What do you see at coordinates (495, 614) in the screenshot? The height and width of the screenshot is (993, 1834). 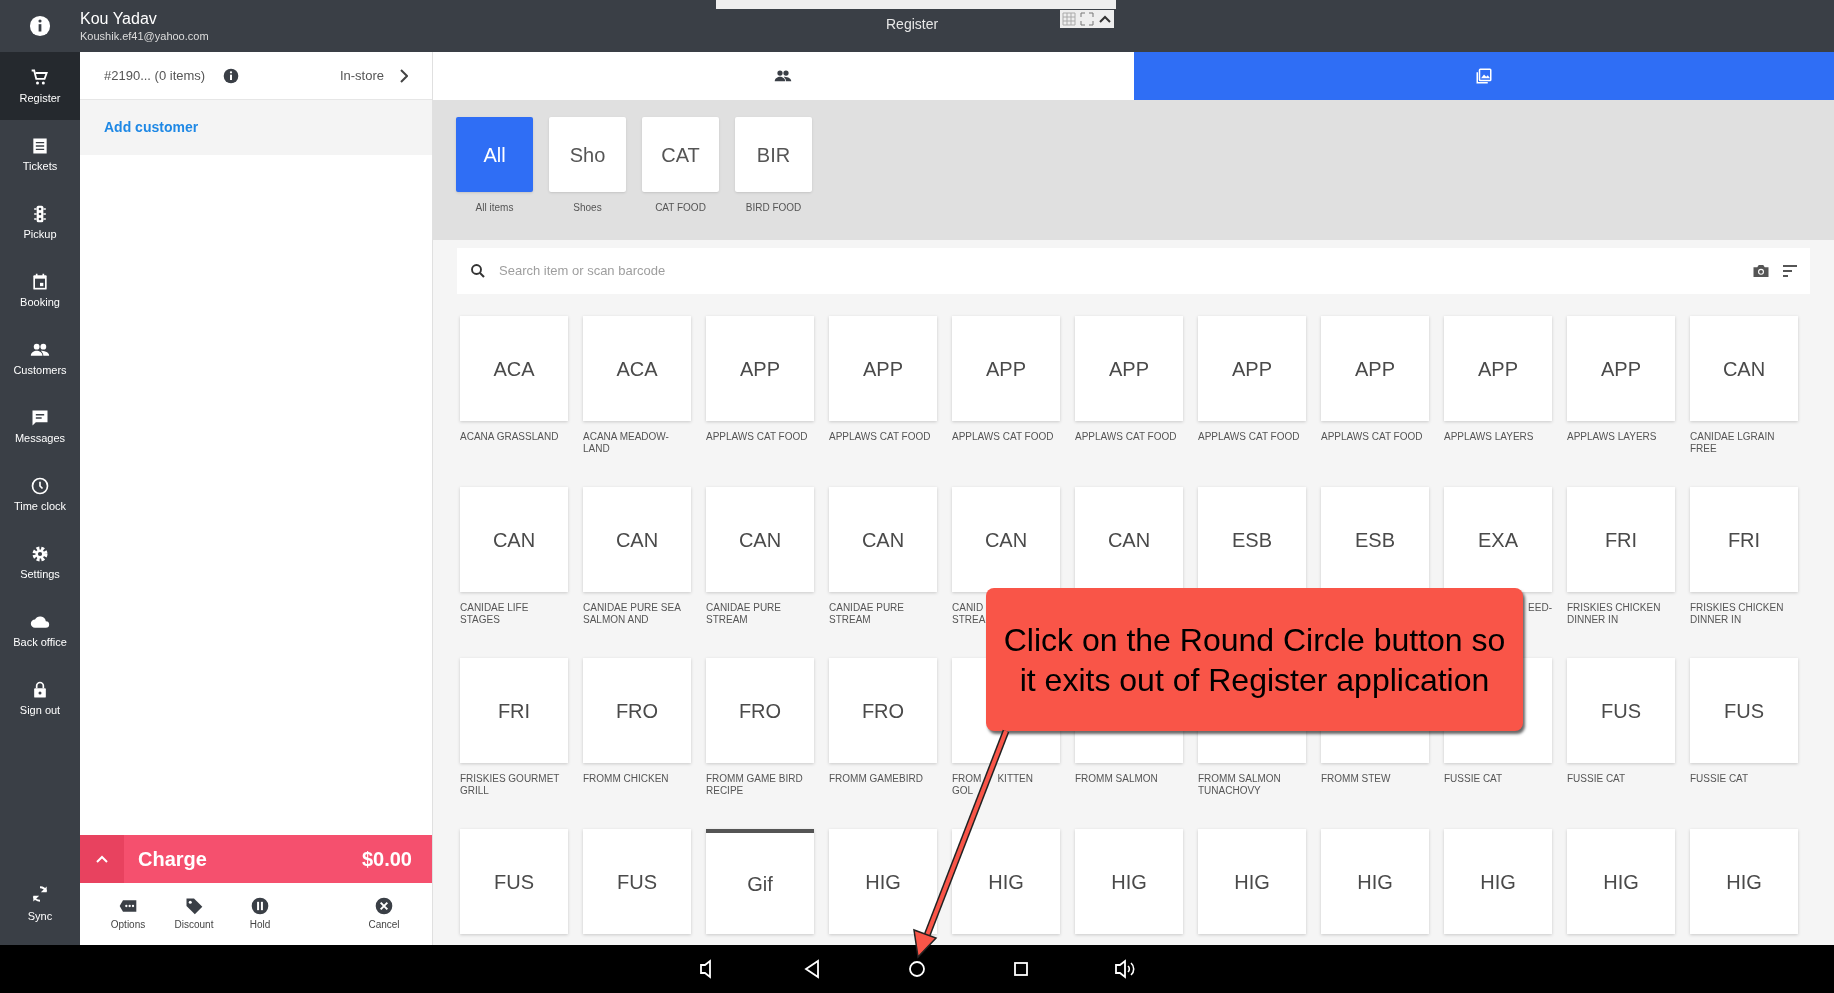 I see `item-label: CANIDAE LIFE STAGES` at bounding box center [495, 614].